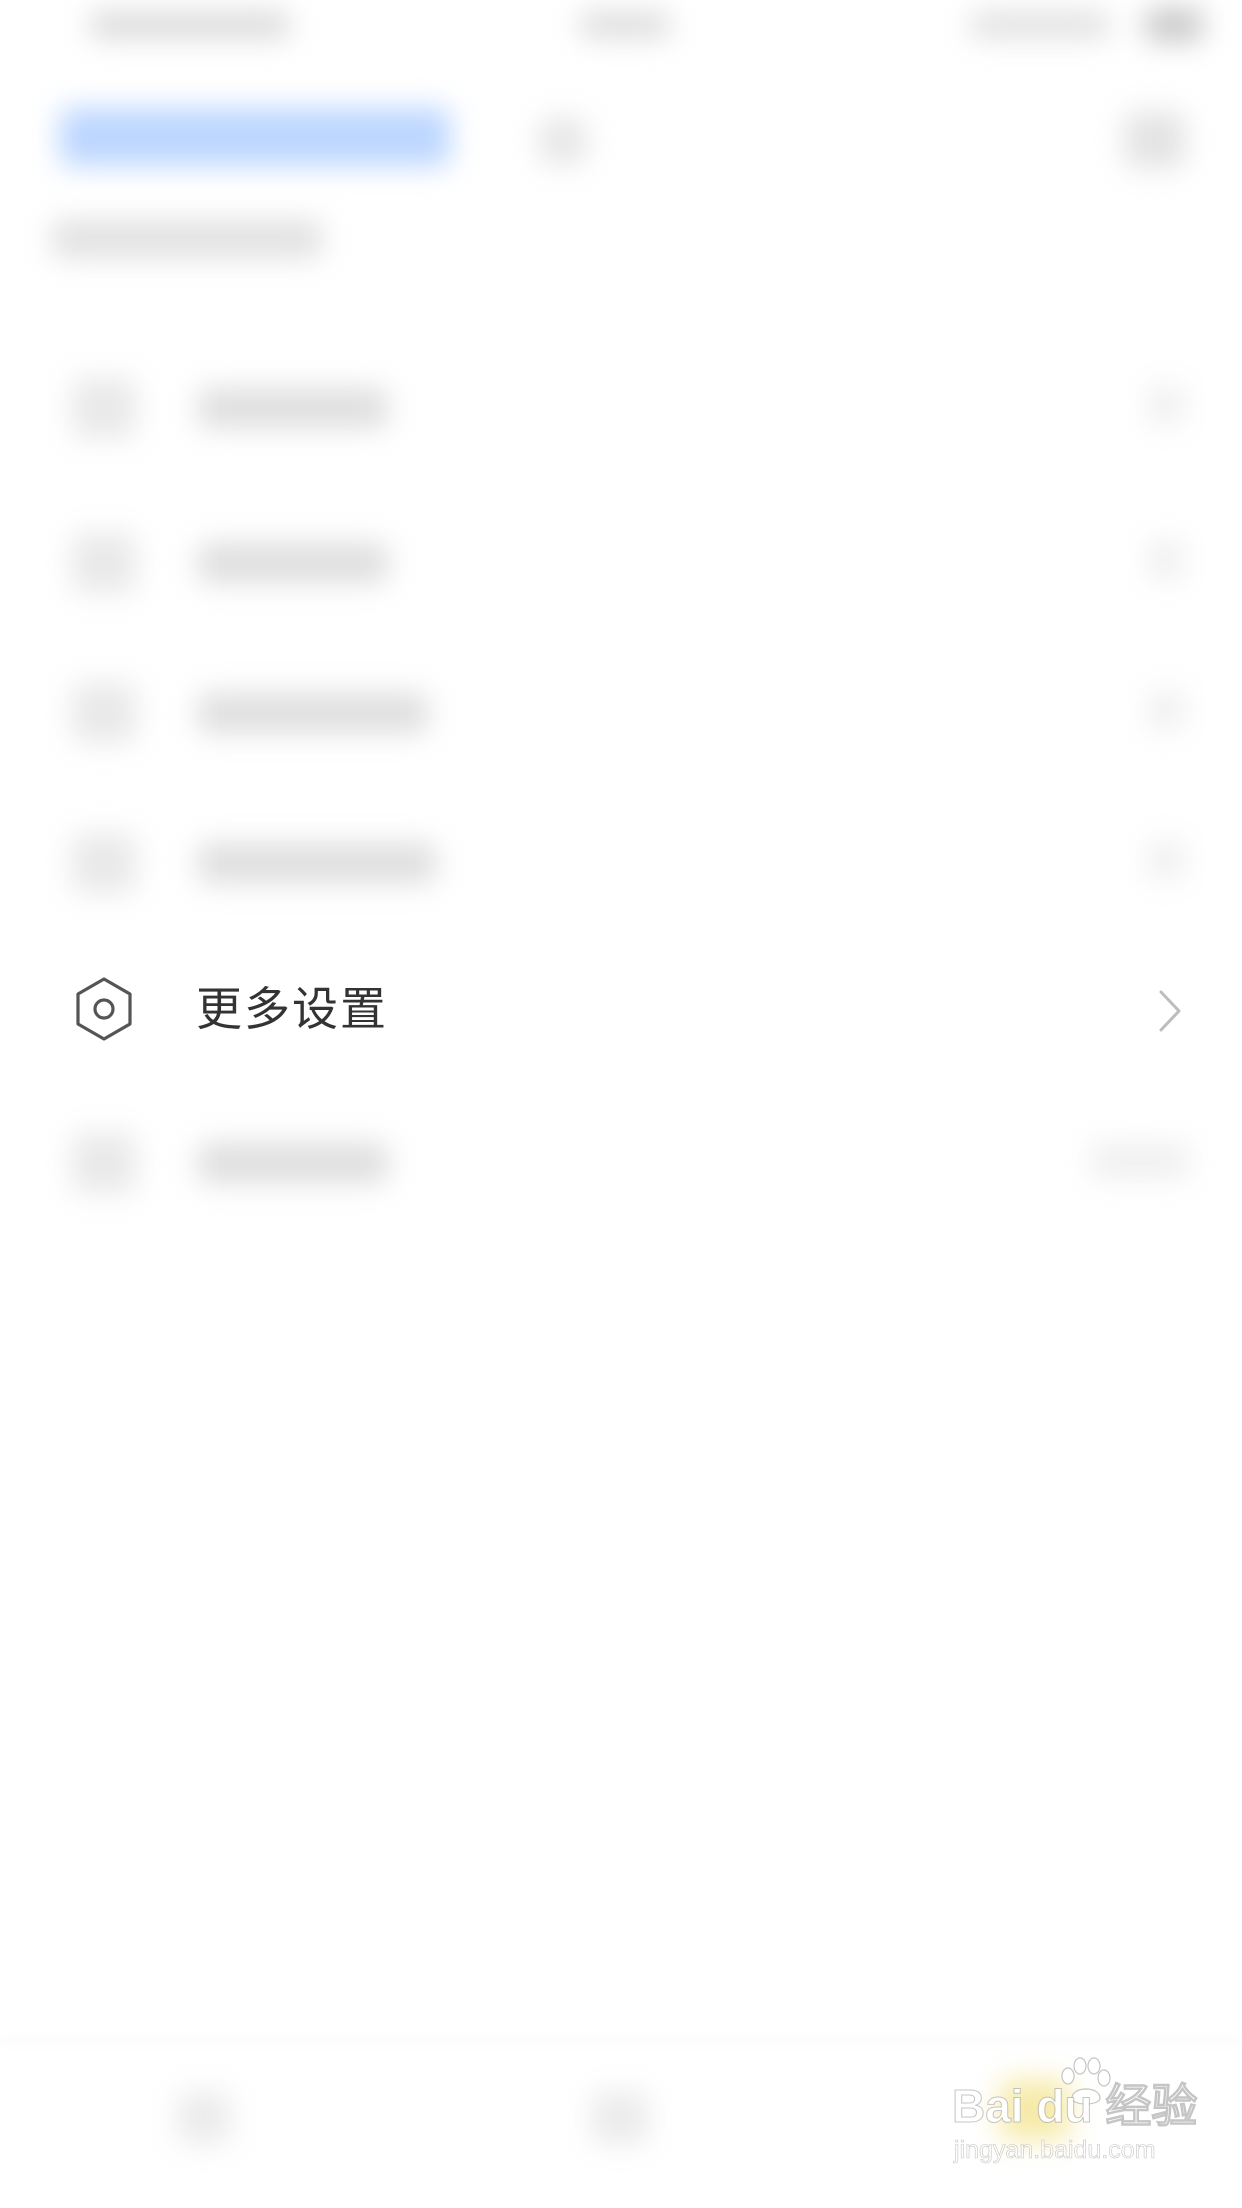 The height and width of the screenshot is (2208, 1242). Describe the element at coordinates (1074, 2106) in the screenshot. I see `watermark-brand: Bai du 经验` at that location.